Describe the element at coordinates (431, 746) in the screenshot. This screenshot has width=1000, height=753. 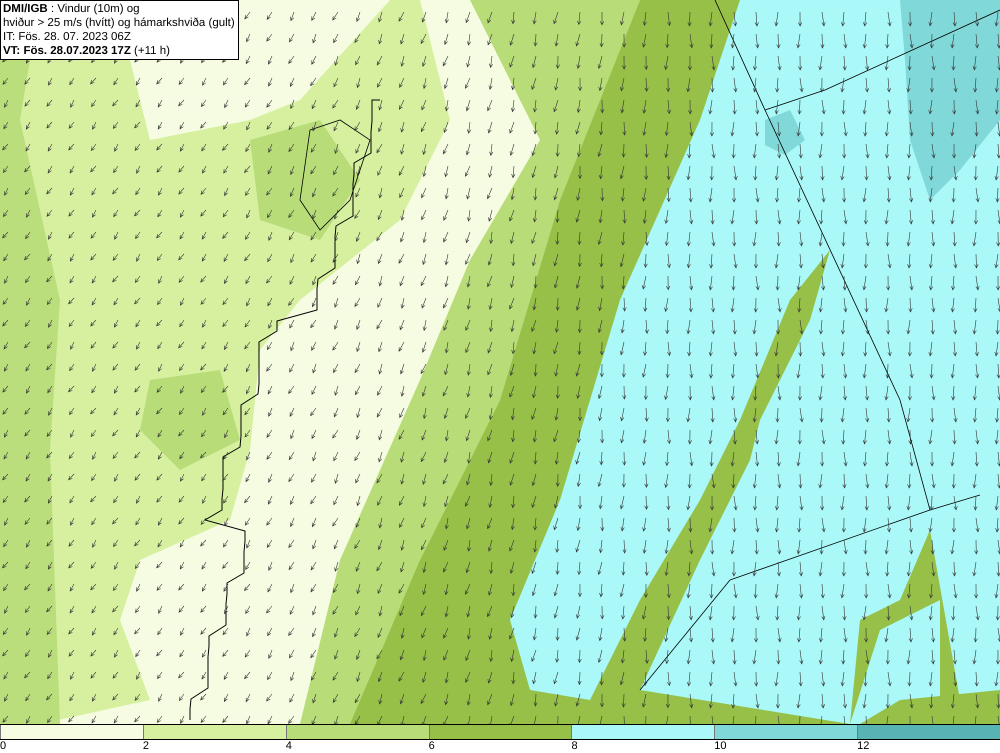
I see `legend-tick-label: 6` at that location.